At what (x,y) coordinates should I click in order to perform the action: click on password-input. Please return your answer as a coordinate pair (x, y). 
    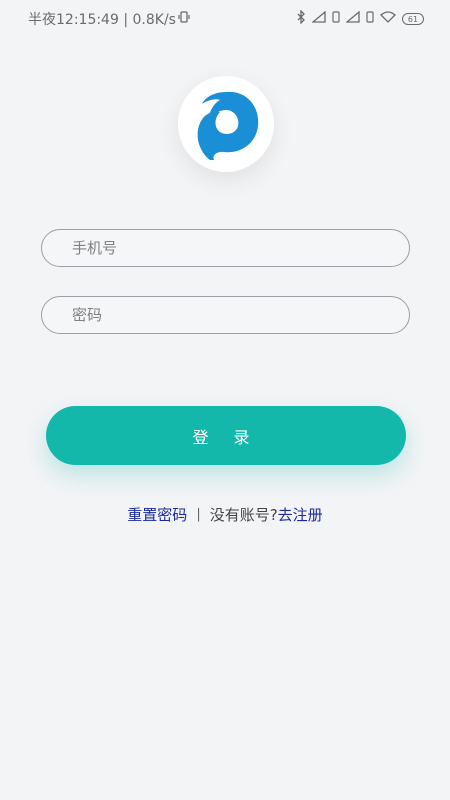
    Looking at the image, I should click on (225, 315).